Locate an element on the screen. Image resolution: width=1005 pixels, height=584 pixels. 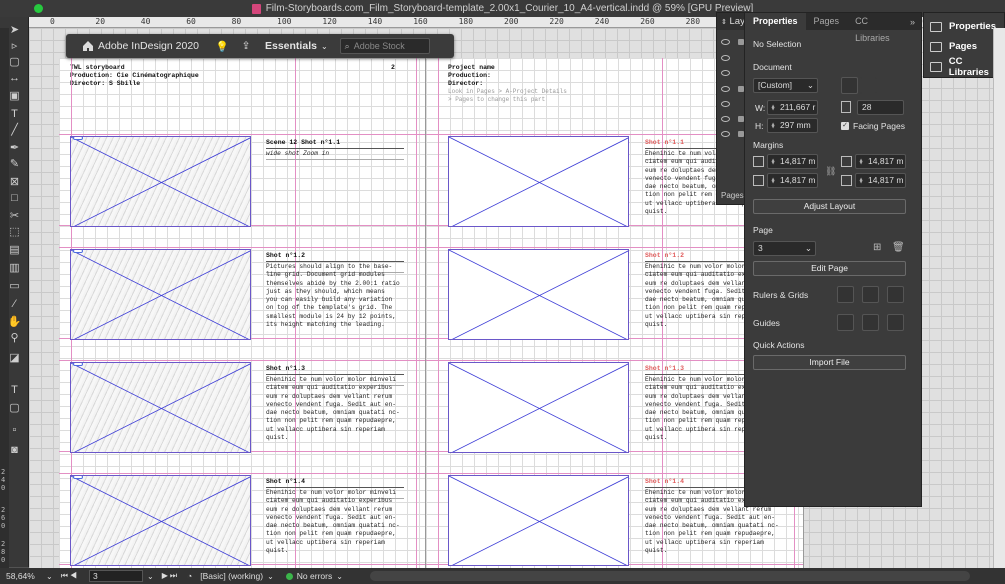
lightbulb-icon: 💡 is located at coordinates (222, 46).